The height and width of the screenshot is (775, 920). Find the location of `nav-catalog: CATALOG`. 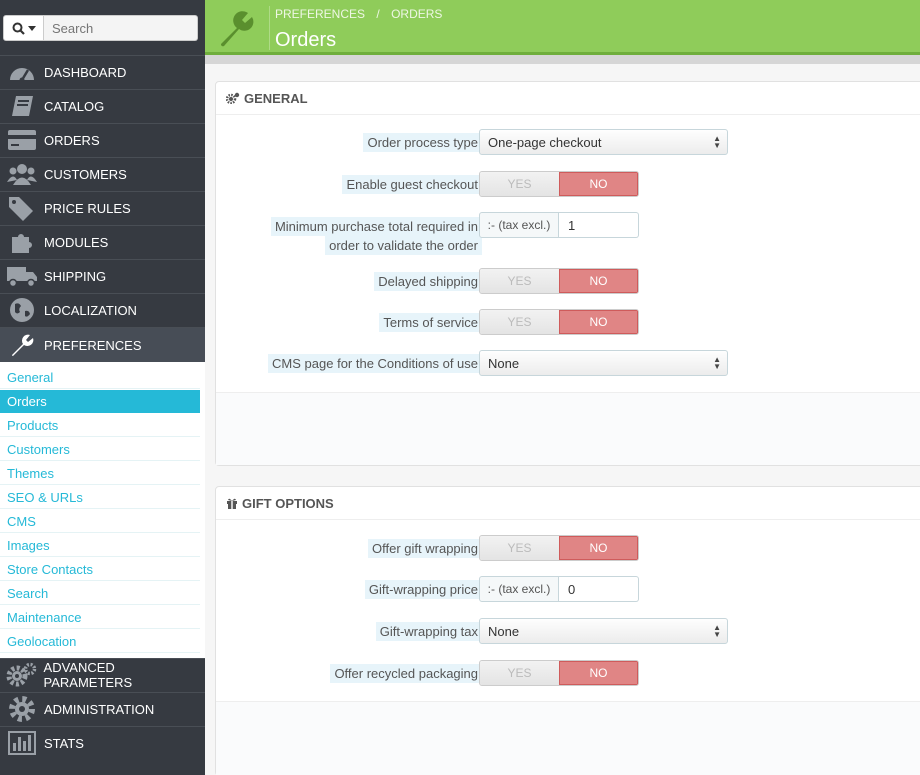

nav-catalog: CATALOG is located at coordinates (102, 105).